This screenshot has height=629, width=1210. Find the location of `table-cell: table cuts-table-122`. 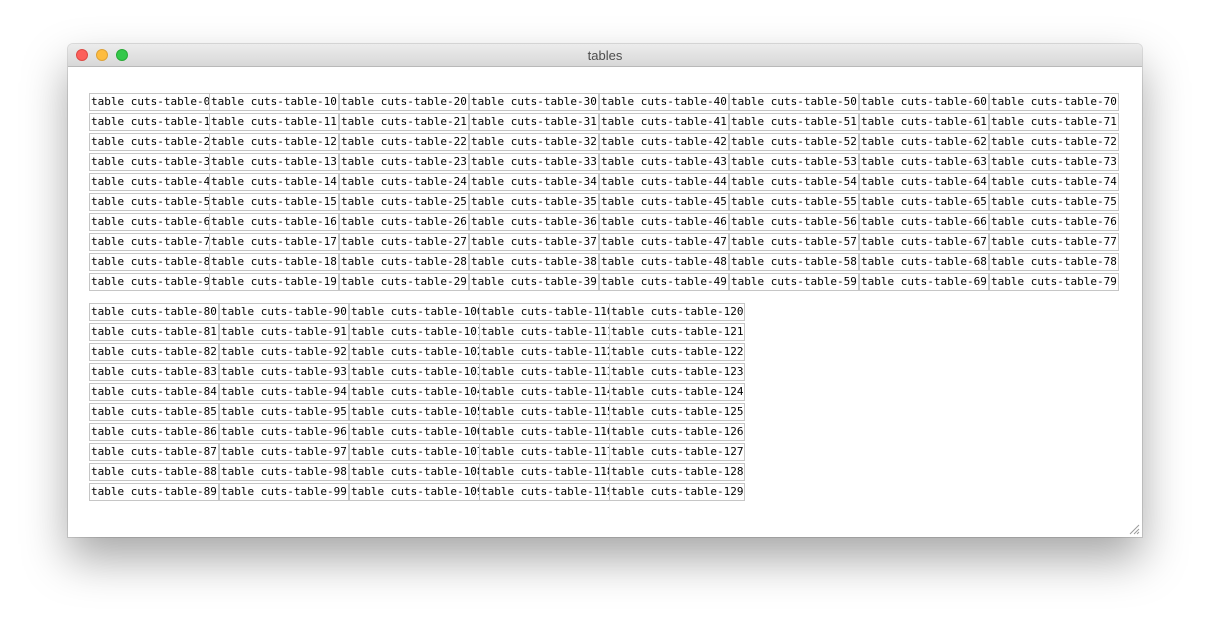

table-cell: table cuts-table-122 is located at coordinates (677, 352).